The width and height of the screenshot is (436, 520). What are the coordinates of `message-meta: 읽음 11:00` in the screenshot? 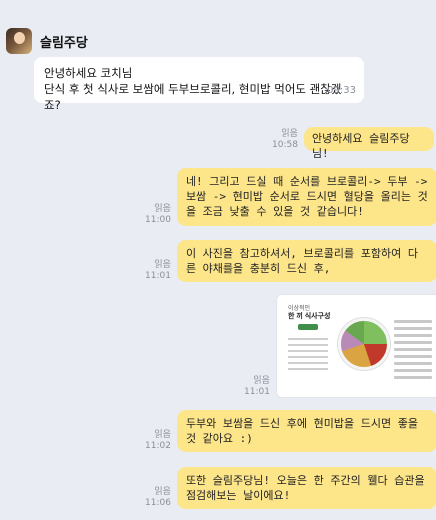 It's located at (158, 215).